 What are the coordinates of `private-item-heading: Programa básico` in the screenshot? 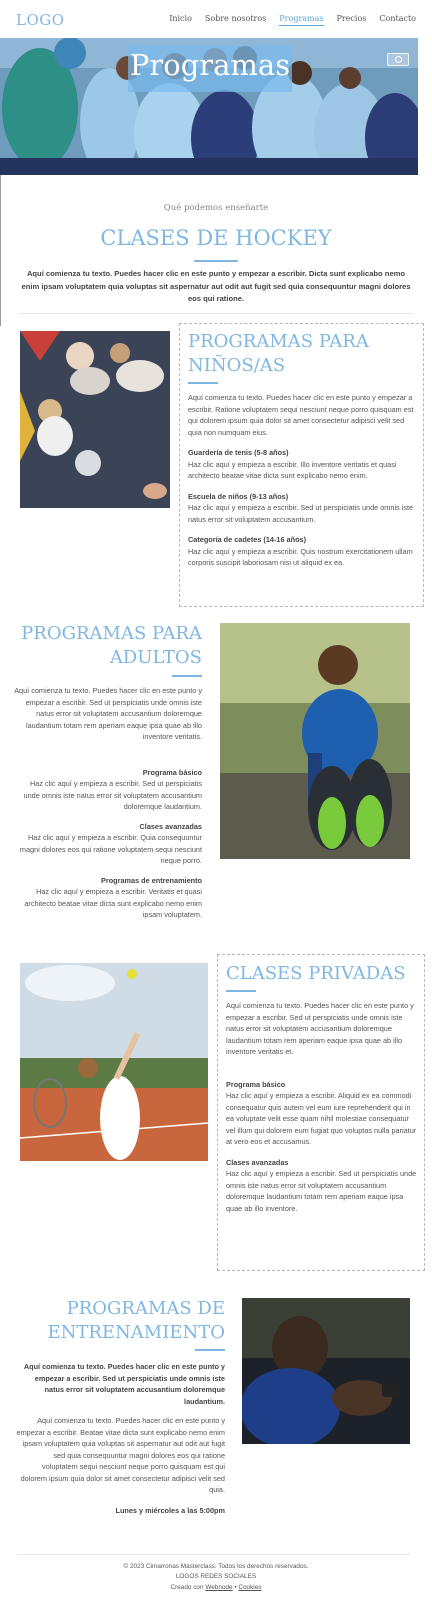 It's located at (256, 1084).